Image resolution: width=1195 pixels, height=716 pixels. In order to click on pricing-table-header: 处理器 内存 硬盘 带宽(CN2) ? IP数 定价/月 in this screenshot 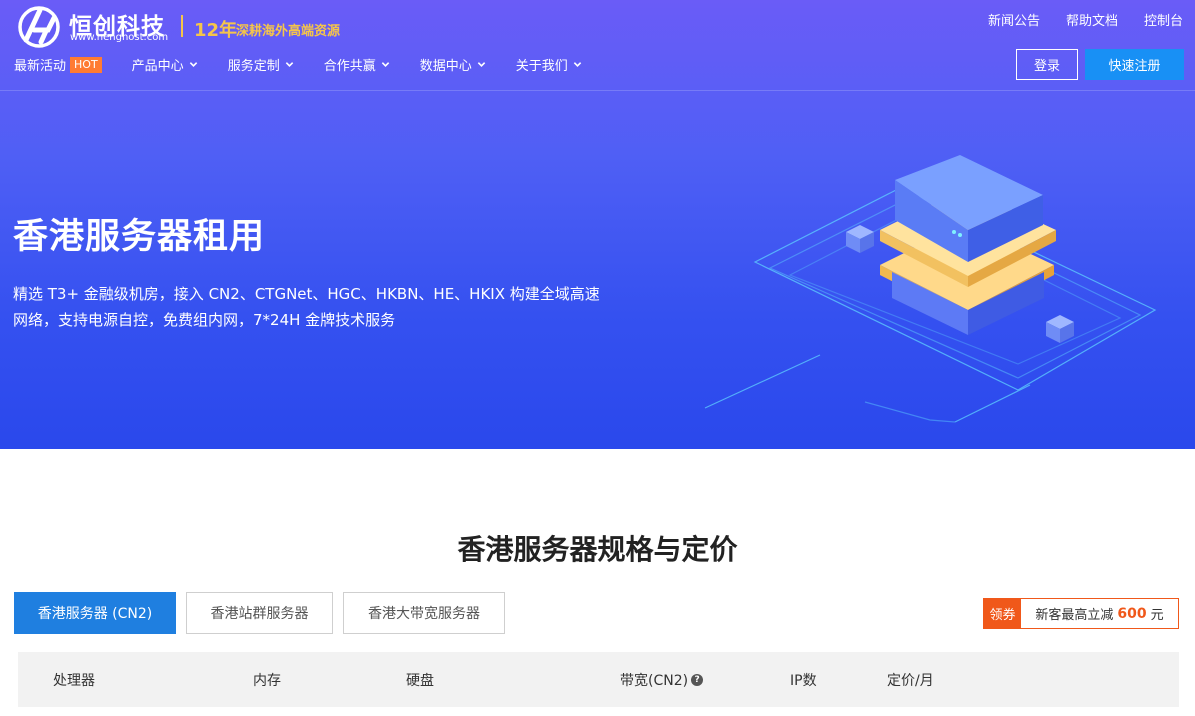, I will do `click(598, 679)`.